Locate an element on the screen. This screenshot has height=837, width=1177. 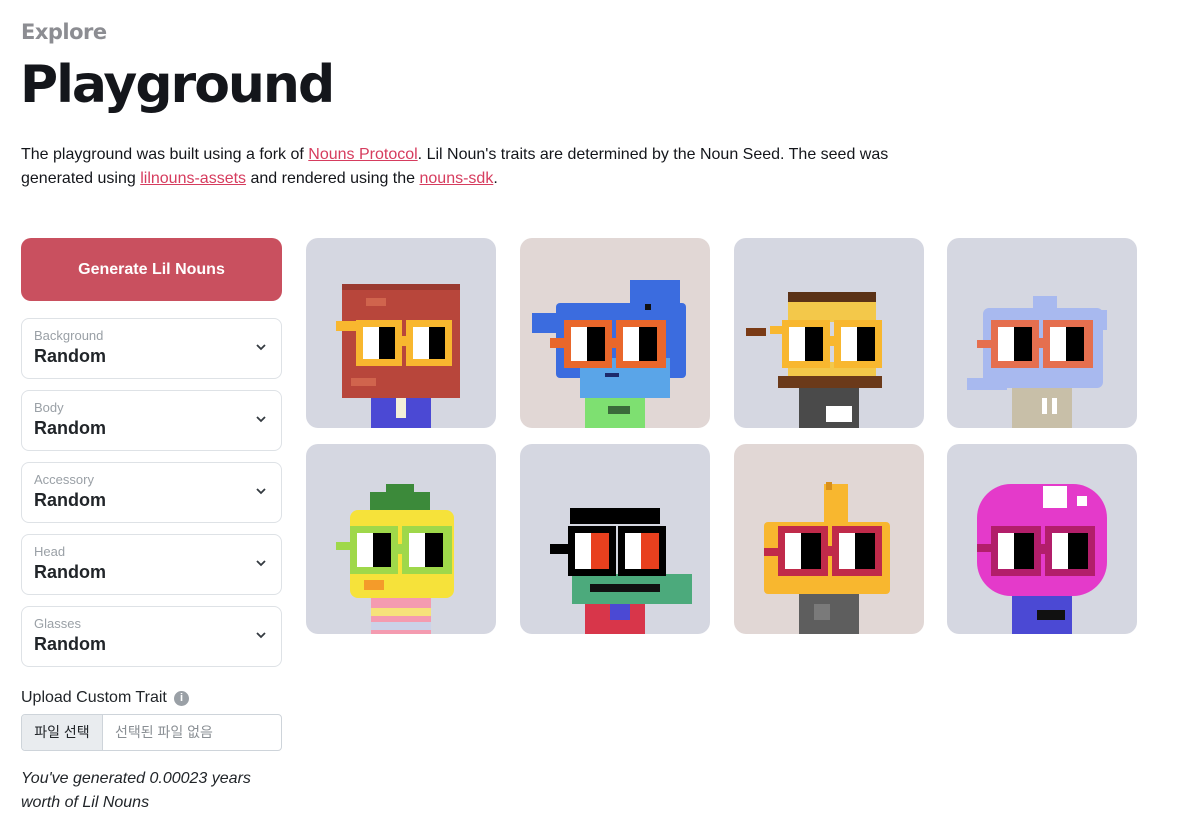
generate-lil-nouns-button: Generate Lil Nouns is located at coordinates (151, 269).